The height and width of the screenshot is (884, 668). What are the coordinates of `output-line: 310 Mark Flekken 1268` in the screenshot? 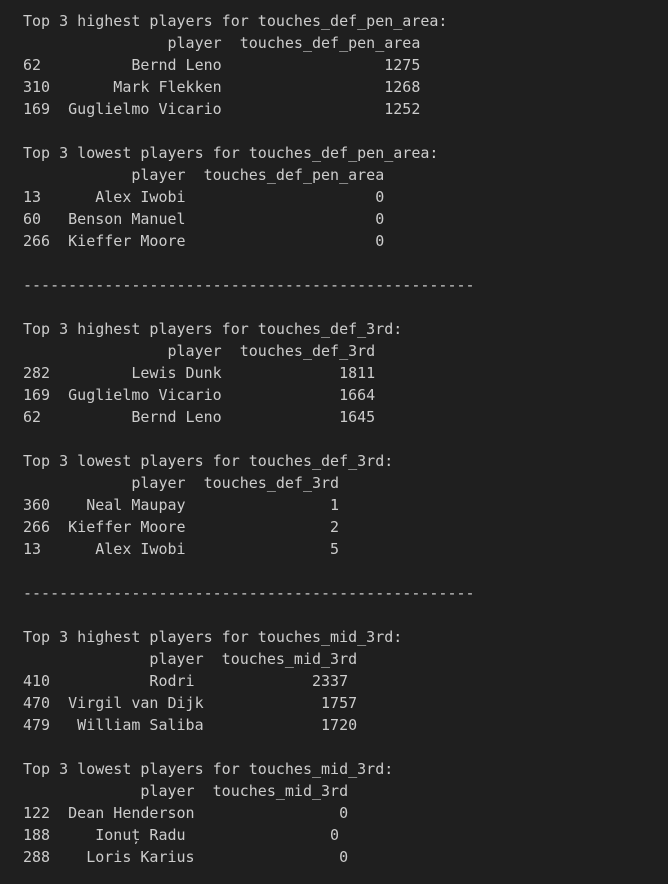 It's located at (222, 87).